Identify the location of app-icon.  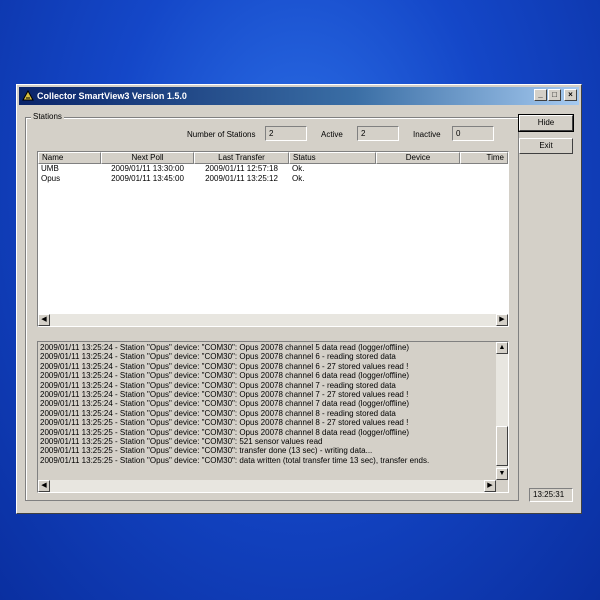
(28, 95).